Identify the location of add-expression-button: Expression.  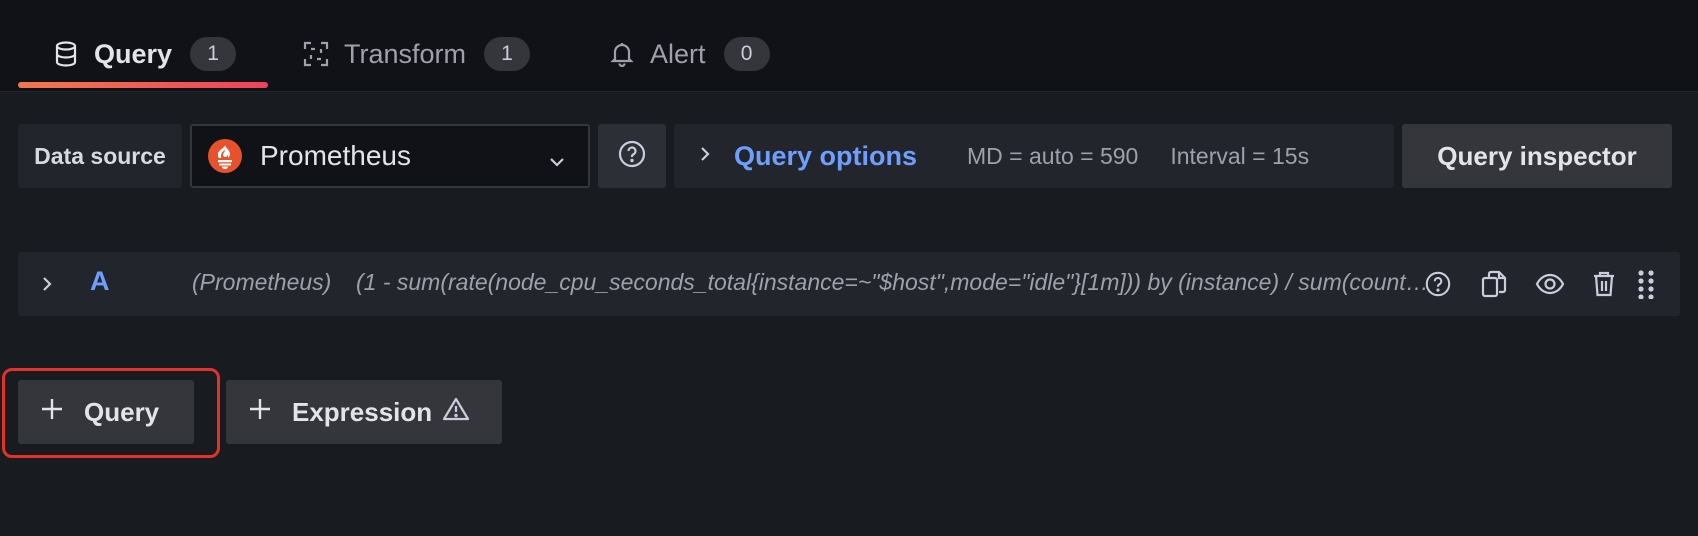
(364, 412).